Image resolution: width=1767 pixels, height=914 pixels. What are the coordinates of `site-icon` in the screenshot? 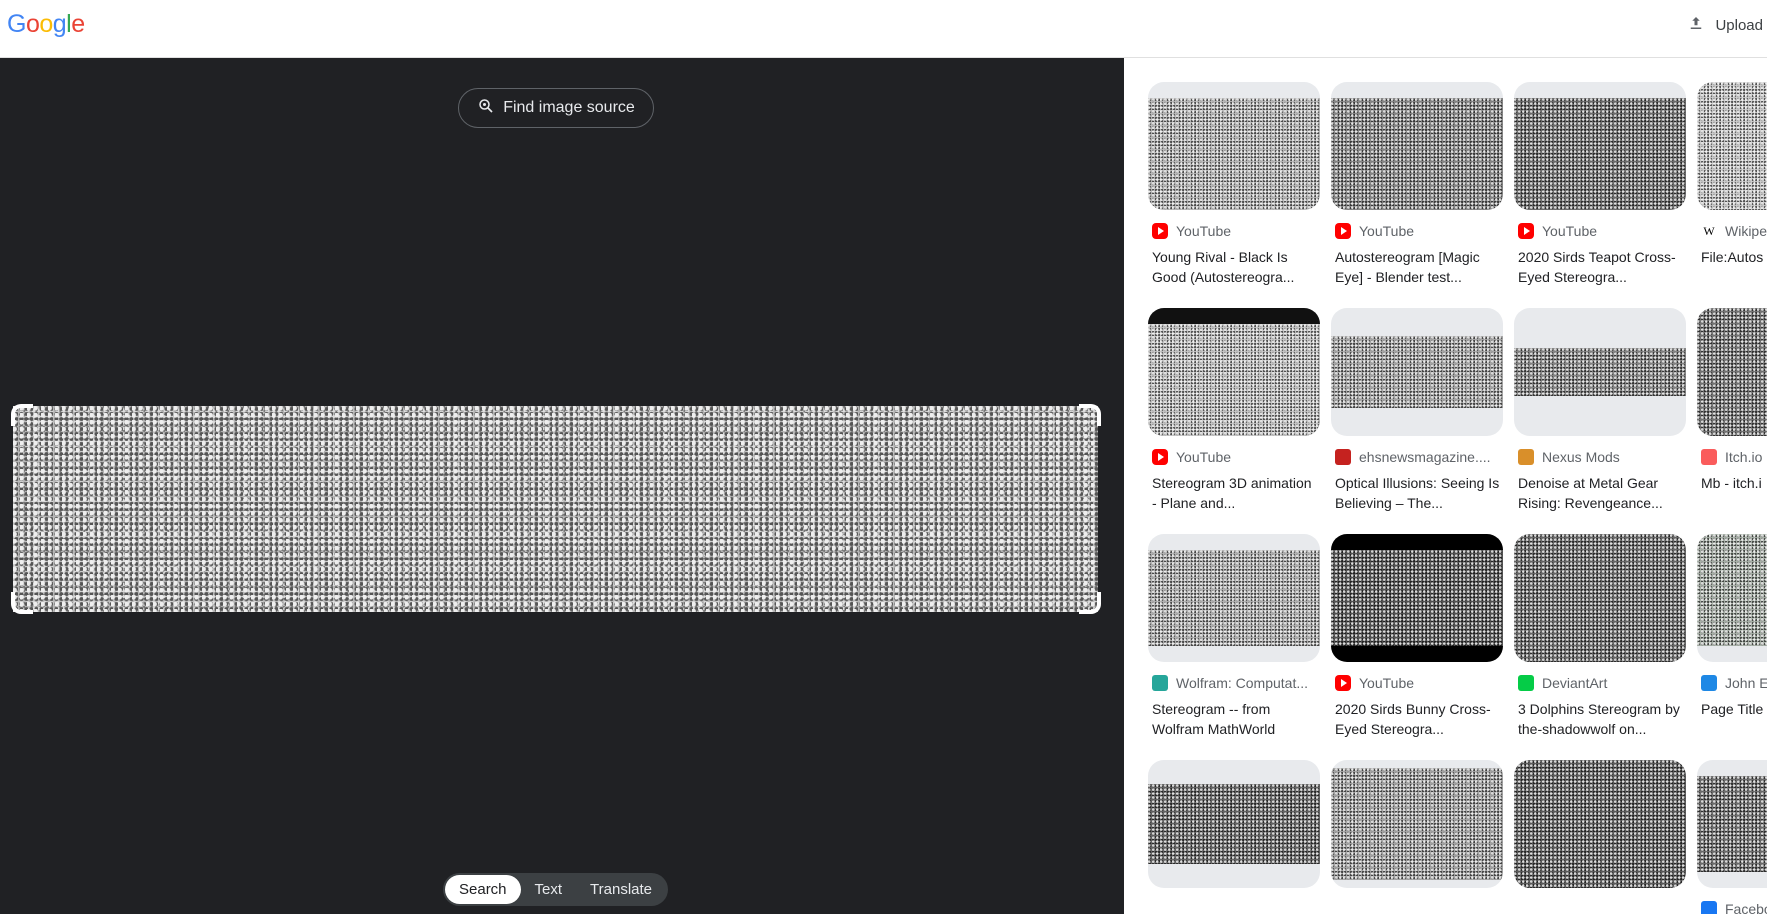 It's located at (1709, 683).